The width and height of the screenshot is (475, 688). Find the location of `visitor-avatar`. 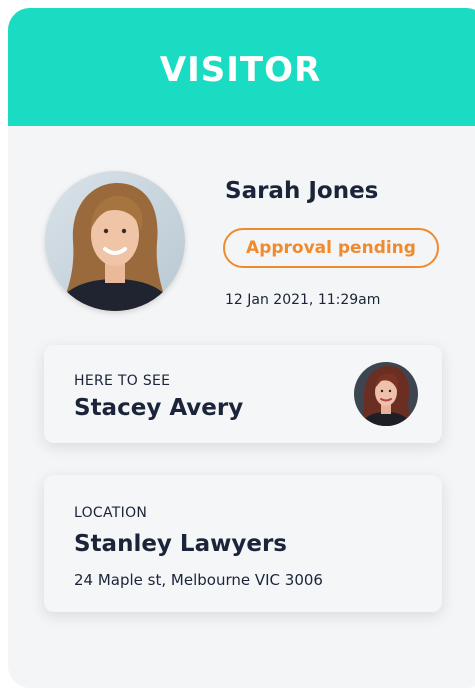

visitor-avatar is located at coordinates (115, 241).